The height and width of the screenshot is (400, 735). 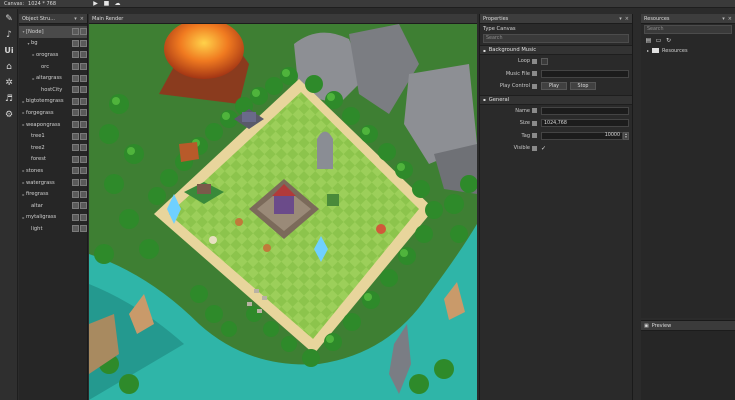 I want to click on general-section: ▪ General, so click(x=556, y=99).